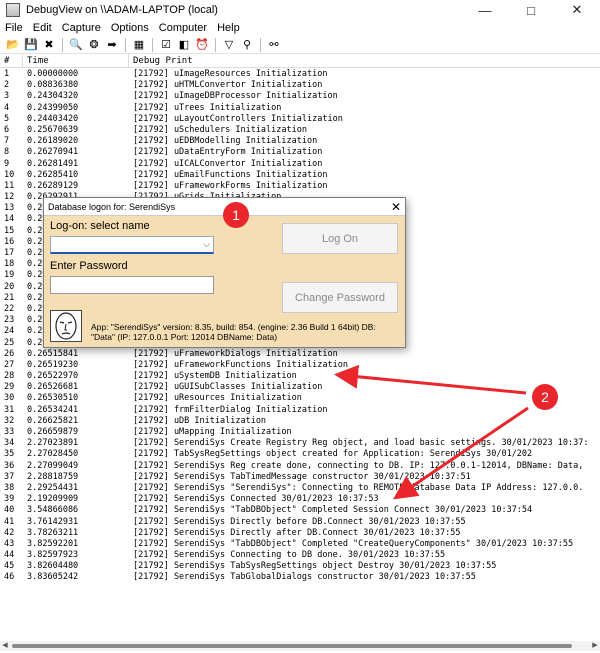 This screenshot has width=600, height=653. I want to click on annotation-arrows, so click(431, 432).